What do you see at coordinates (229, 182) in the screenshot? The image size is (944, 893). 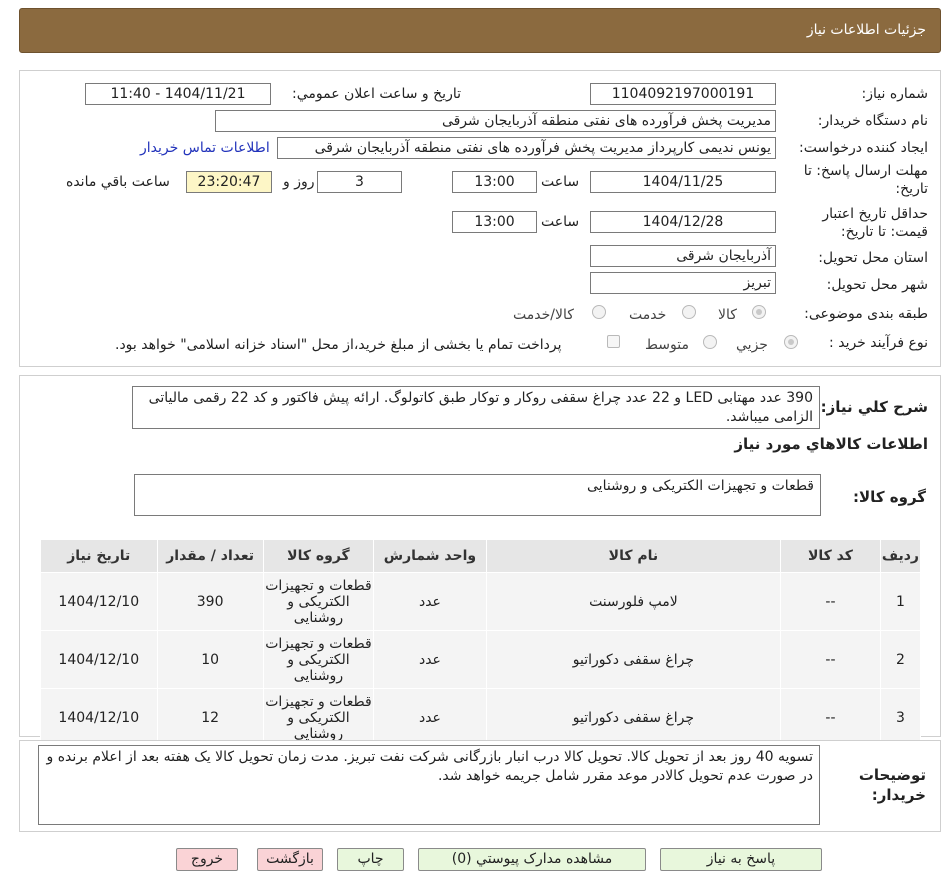 I see `remaining-time-field: 23:20:47` at bounding box center [229, 182].